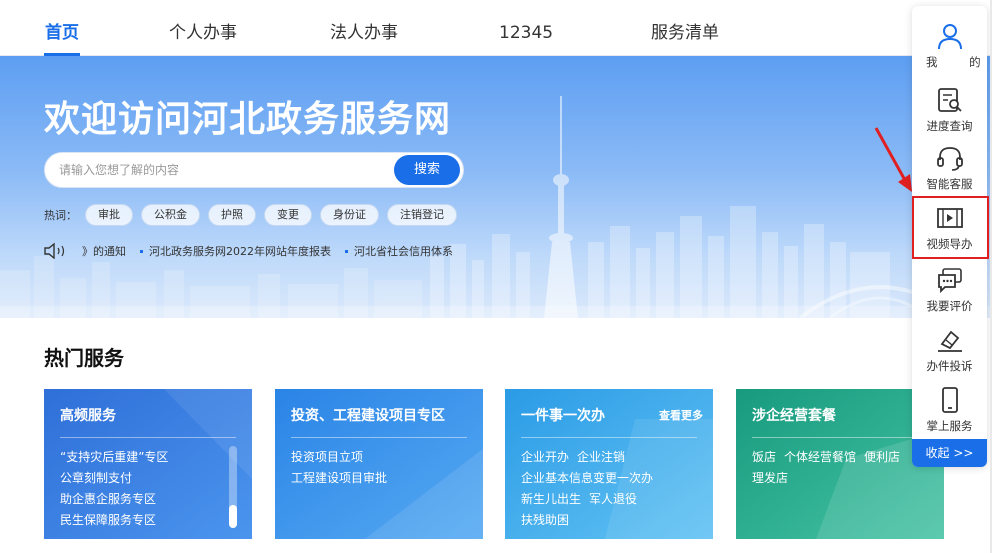 The image size is (992, 553). I want to click on sidebar-item-label: 进度查询, so click(949, 126).